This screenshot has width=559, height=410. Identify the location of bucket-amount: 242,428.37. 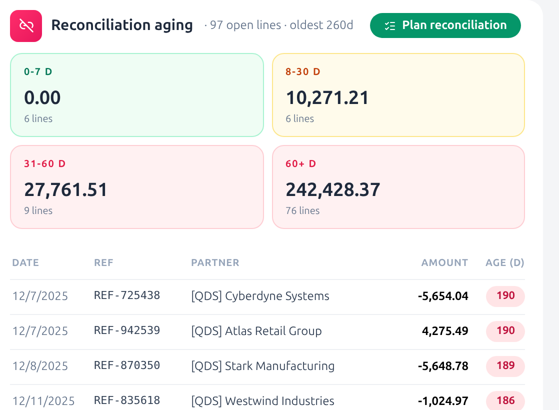
(334, 189).